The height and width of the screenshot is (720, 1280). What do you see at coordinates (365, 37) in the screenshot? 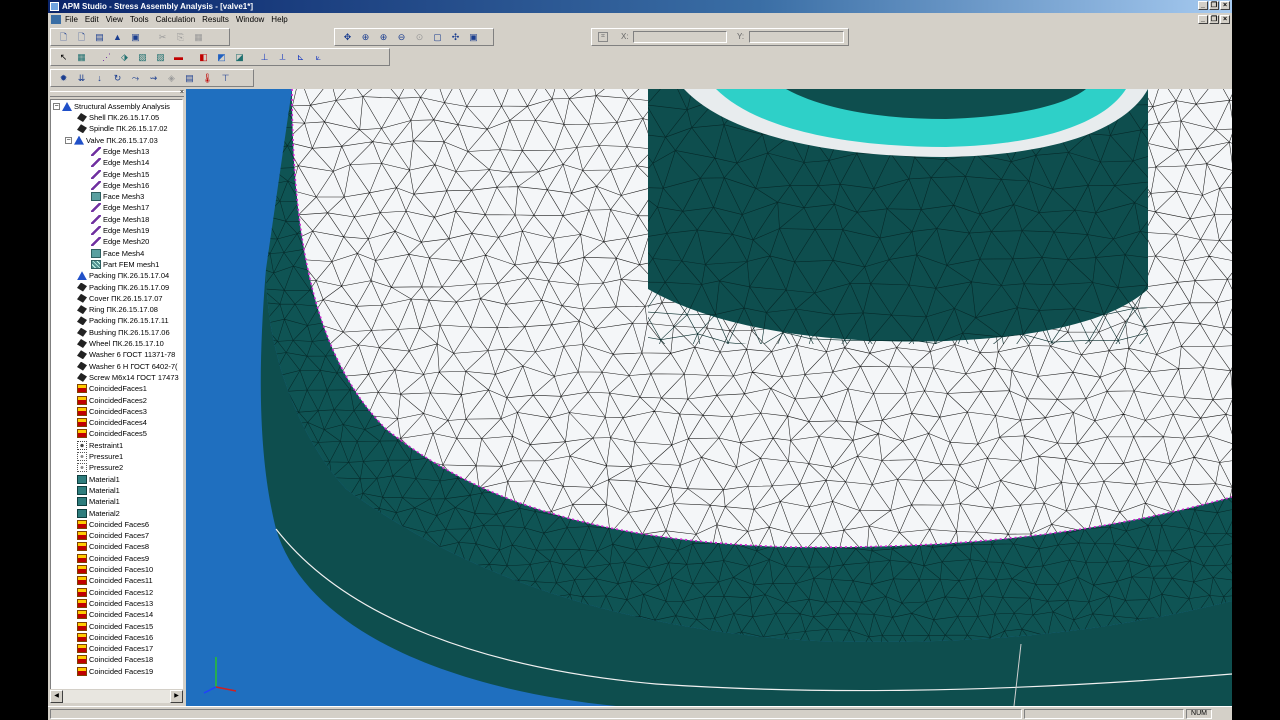
I see `zoom-icon: ⊕` at bounding box center [365, 37].